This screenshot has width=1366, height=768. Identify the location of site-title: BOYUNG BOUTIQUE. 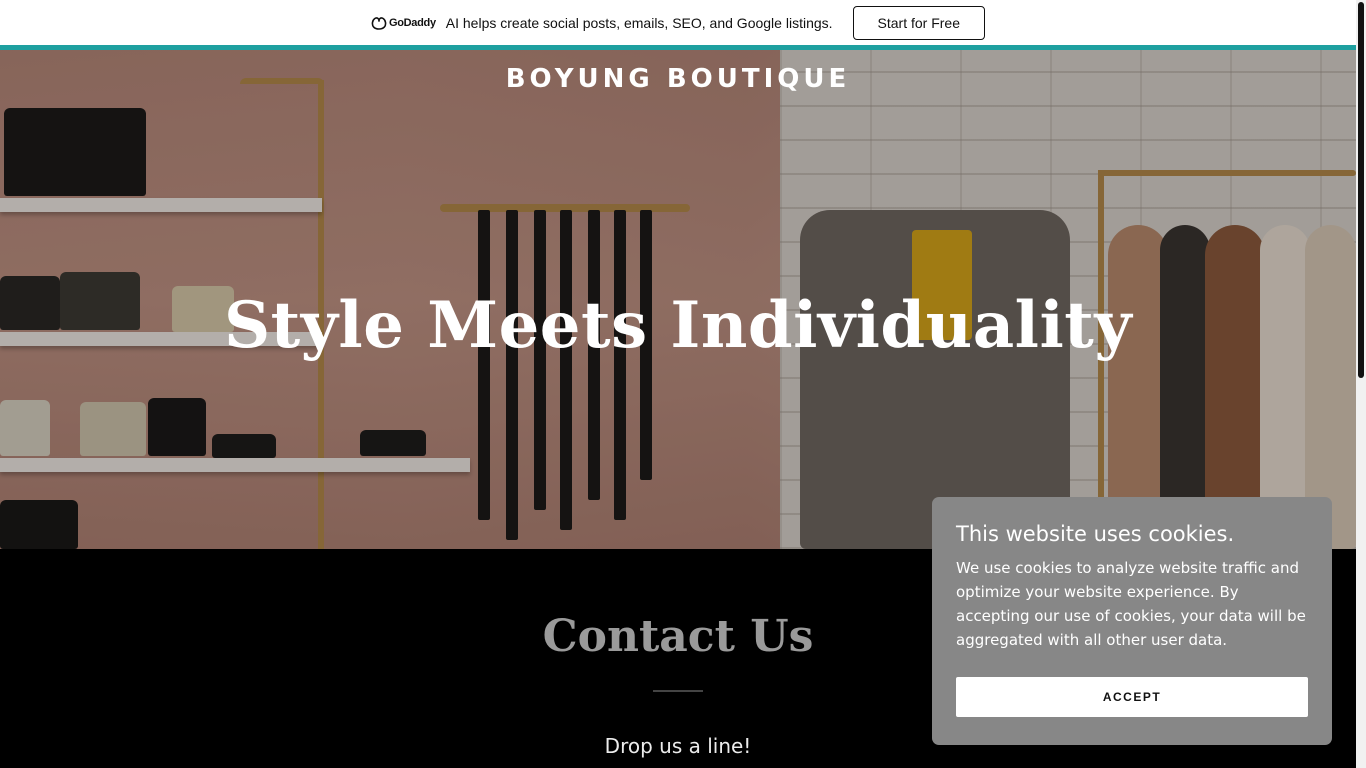
(678, 79).